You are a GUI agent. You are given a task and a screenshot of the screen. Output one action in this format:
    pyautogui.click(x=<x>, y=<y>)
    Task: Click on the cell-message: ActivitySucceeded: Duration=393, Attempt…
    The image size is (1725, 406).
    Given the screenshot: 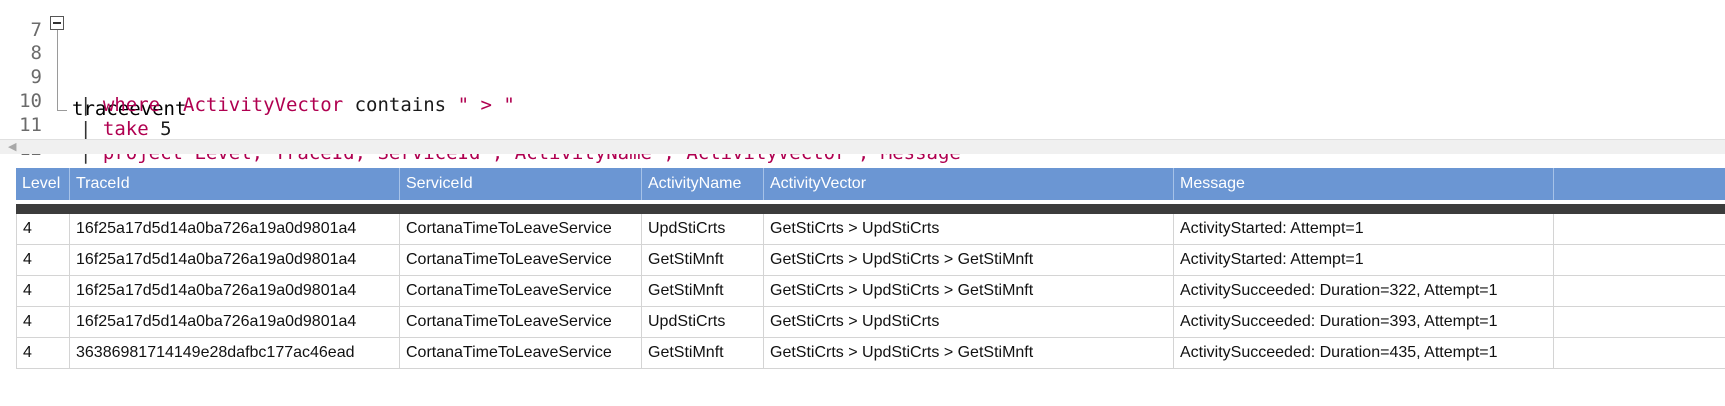 What is the action you would take?
    pyautogui.click(x=1364, y=322)
    